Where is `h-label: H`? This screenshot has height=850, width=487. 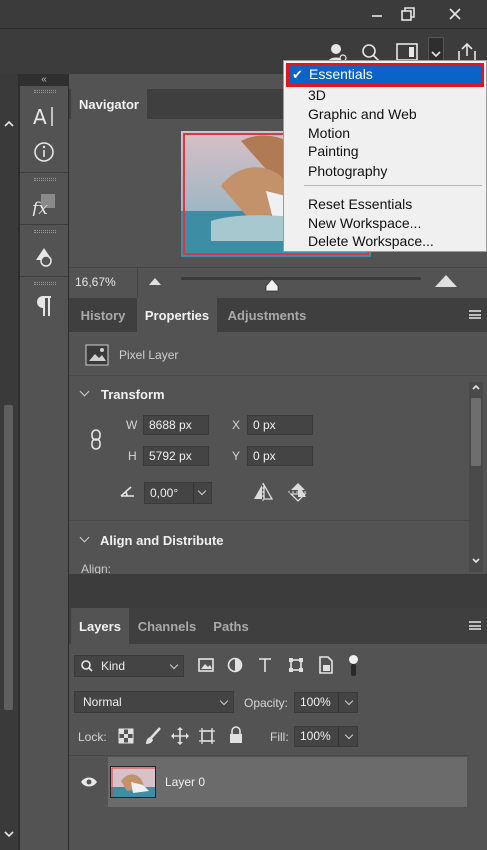 h-label: H is located at coordinates (132, 456).